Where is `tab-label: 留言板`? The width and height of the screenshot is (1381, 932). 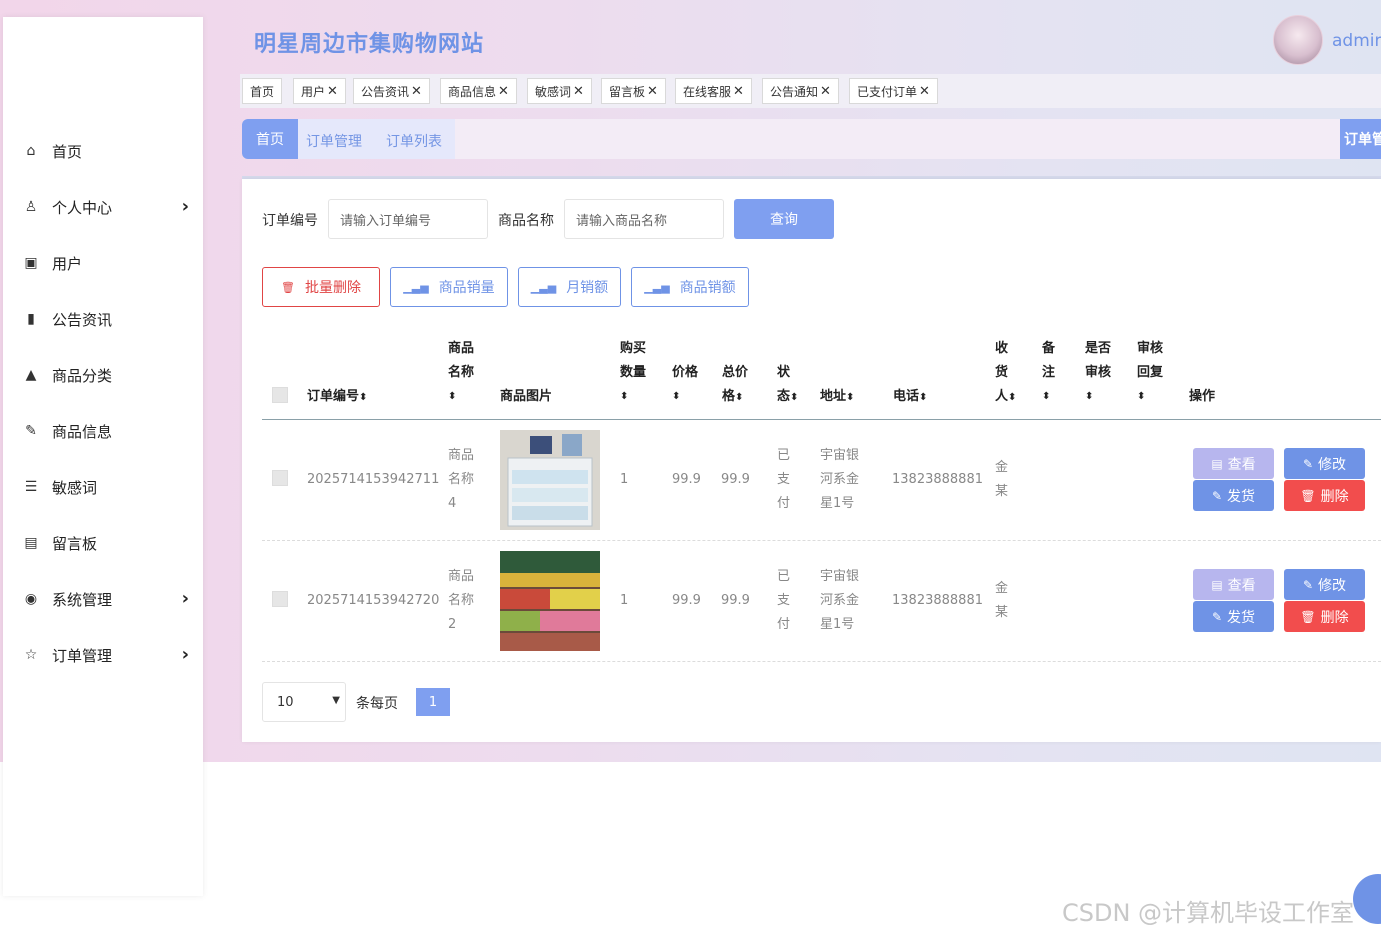 tab-label: 留言板 is located at coordinates (627, 91).